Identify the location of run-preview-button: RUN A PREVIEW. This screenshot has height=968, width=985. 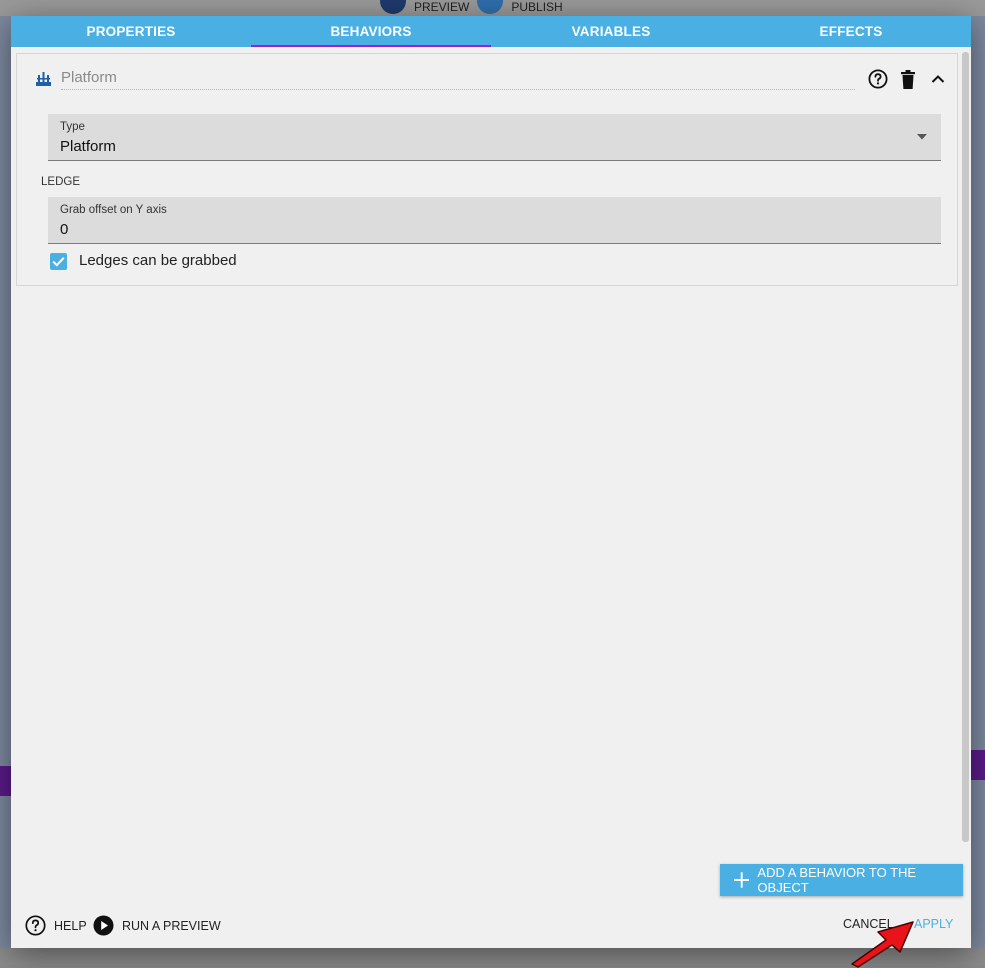
(157, 925).